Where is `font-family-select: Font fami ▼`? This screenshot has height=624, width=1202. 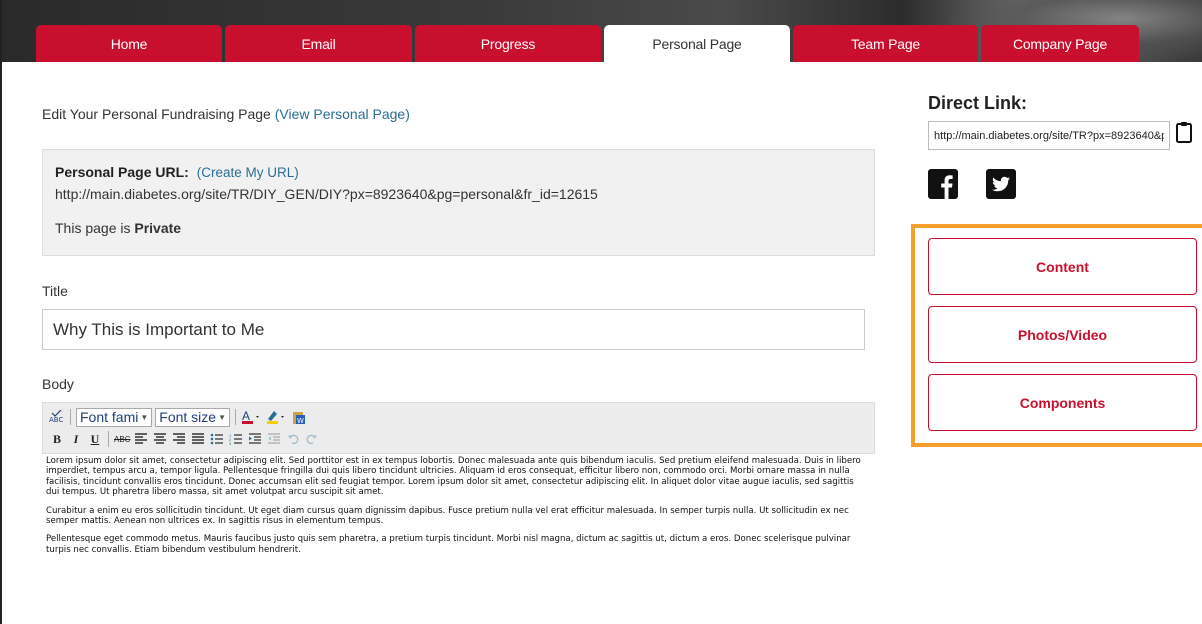
font-family-select: Font fami ▼ is located at coordinates (114, 417).